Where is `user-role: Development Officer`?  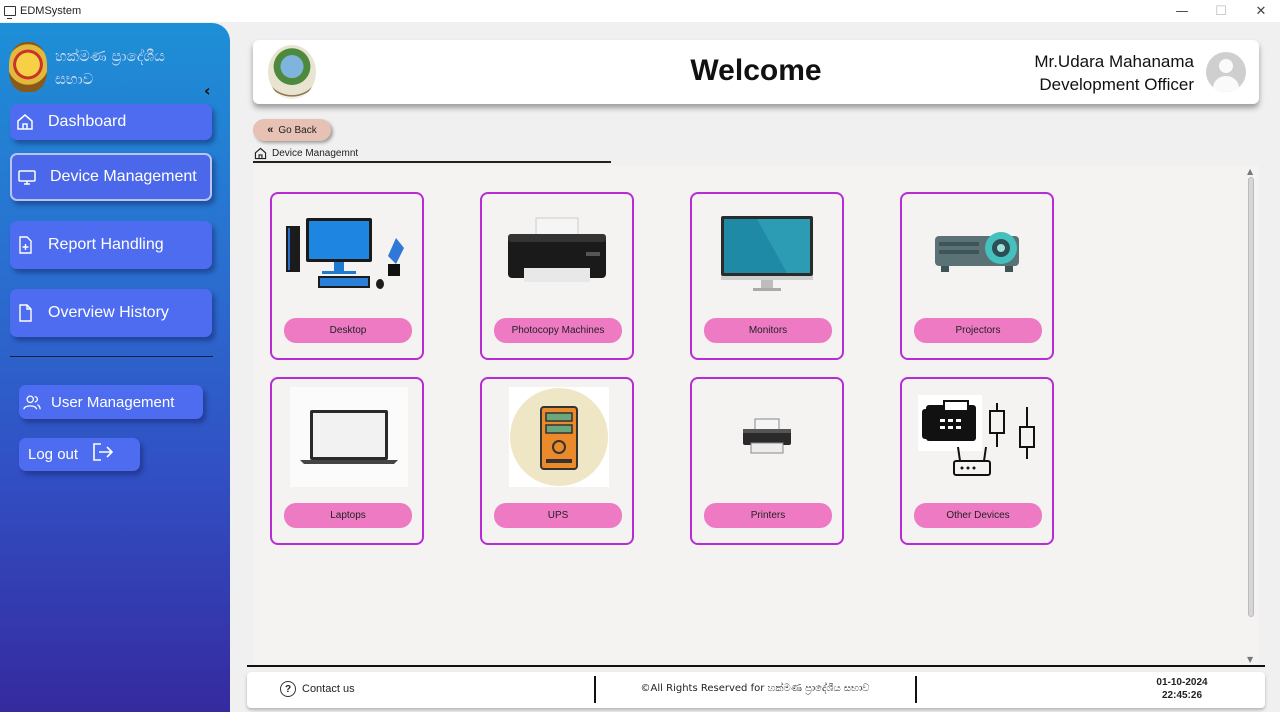
user-role: Development Officer is located at coordinates (1116, 84).